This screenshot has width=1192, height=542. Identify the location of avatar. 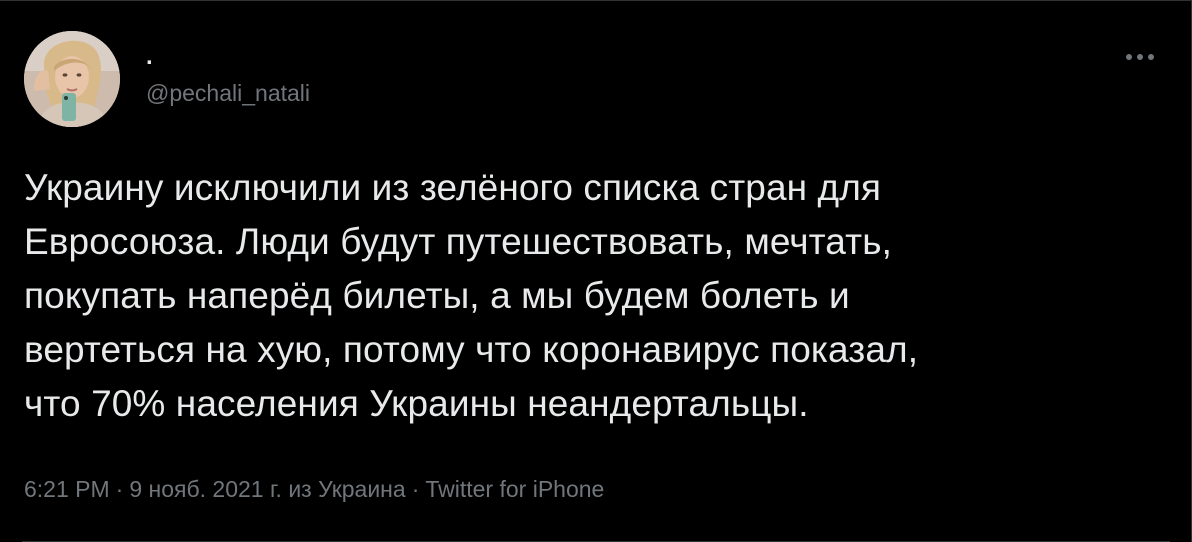
(72, 79).